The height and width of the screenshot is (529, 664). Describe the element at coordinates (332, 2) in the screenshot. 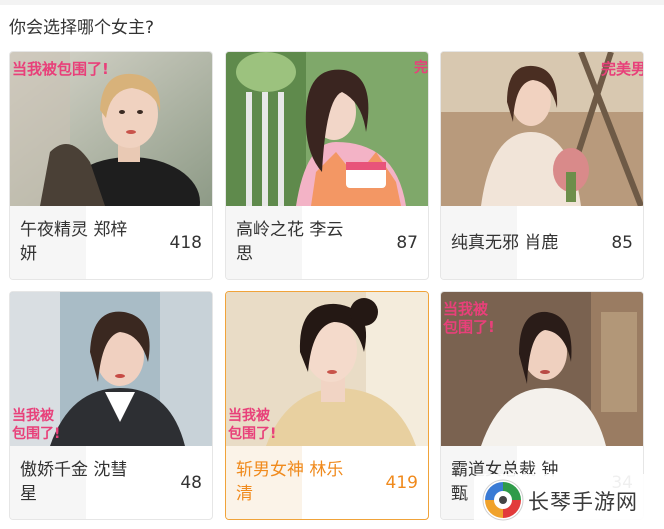

I see `top-divider` at that location.